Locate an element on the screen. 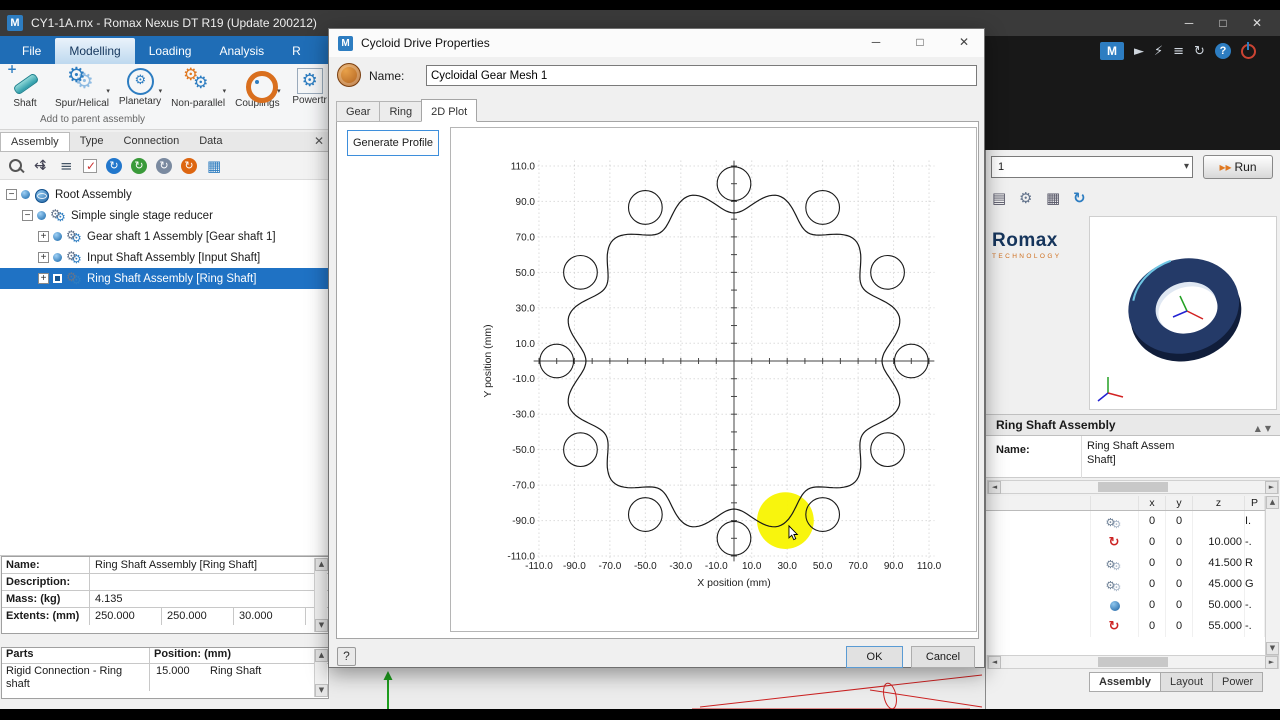 Image resolution: width=1280 pixels, height=720 pixels. pointer-icon: ► is located at coordinates (1139, 51).